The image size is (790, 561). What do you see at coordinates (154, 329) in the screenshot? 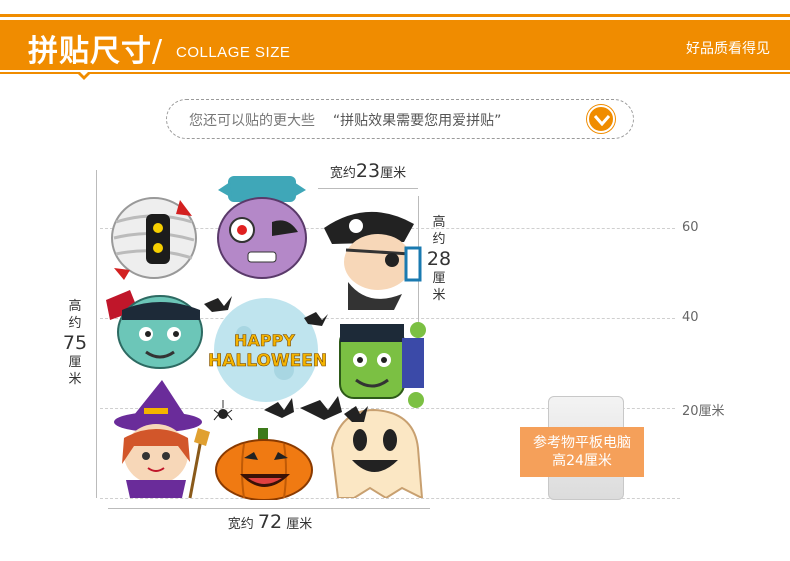
I see `frankenstein-sticker` at bounding box center [154, 329].